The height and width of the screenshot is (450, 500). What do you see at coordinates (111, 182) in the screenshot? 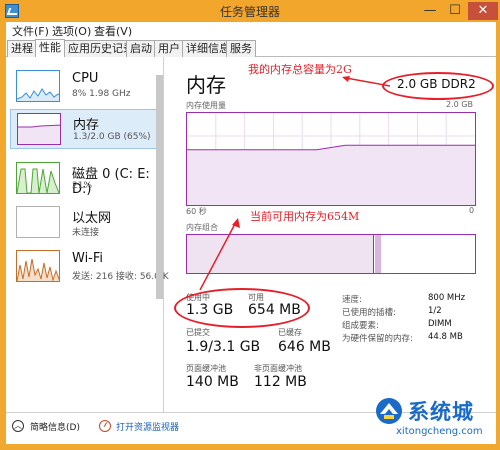
I see `sidebar-item-title: 磁盘 0 (C: E: D:)` at bounding box center [111, 182].